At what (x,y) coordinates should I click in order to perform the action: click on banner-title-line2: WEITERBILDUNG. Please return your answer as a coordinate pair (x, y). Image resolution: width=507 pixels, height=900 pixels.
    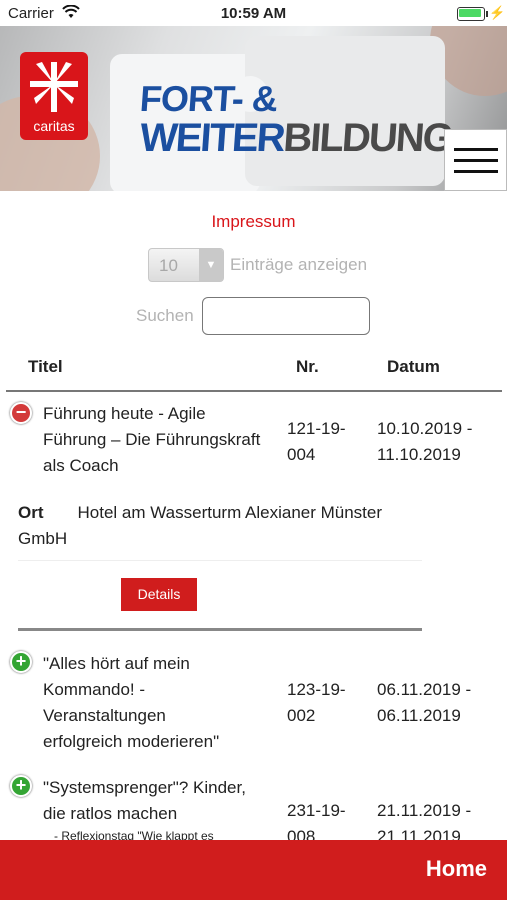
    Looking at the image, I should click on (295, 138).